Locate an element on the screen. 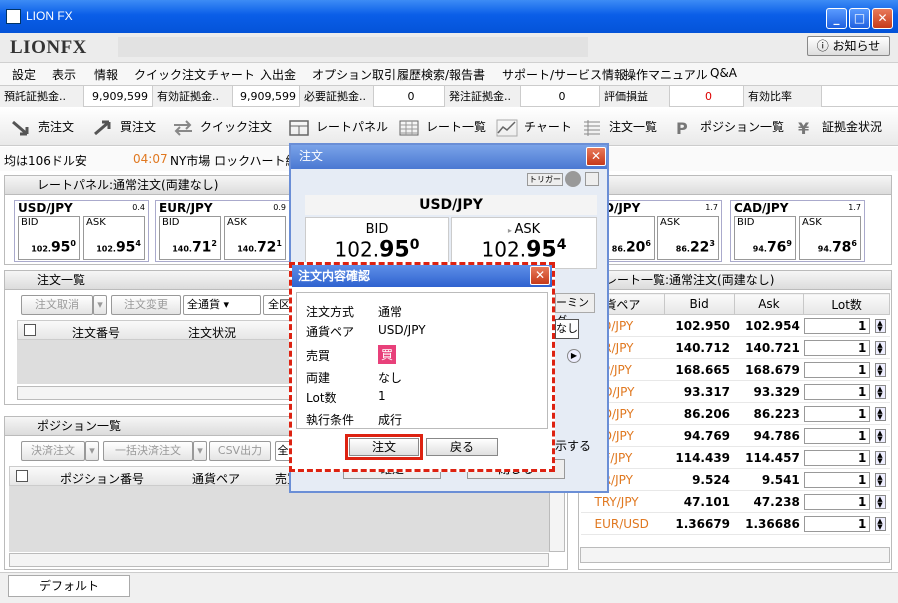 The width and height of the screenshot is (898, 603). menu-manual: 操作マニュアル is located at coordinates (666, 74).